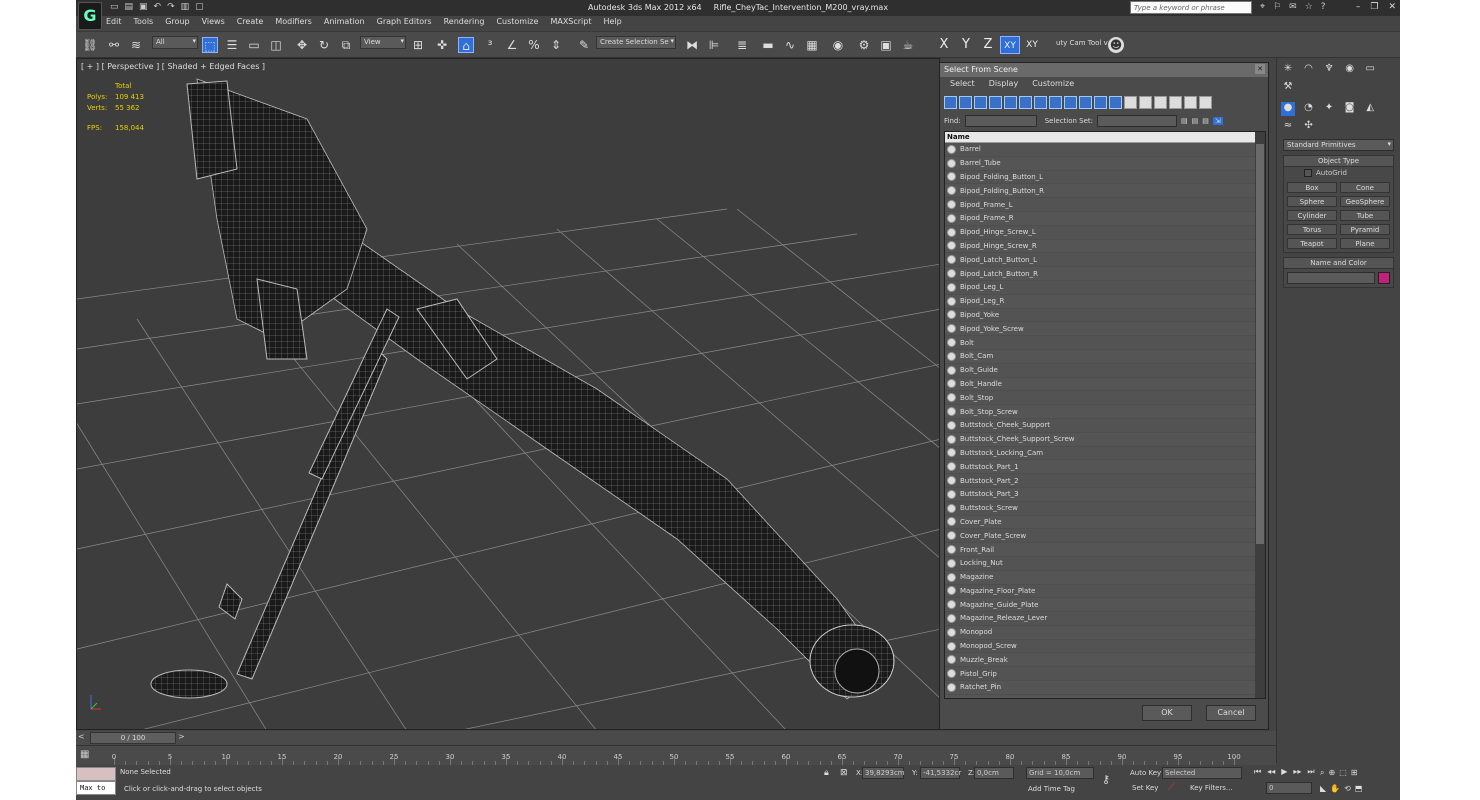 The image size is (1480, 800). Describe the element at coordinates (965, 102) in the screenshot. I see `display-shapes-icon` at that location.